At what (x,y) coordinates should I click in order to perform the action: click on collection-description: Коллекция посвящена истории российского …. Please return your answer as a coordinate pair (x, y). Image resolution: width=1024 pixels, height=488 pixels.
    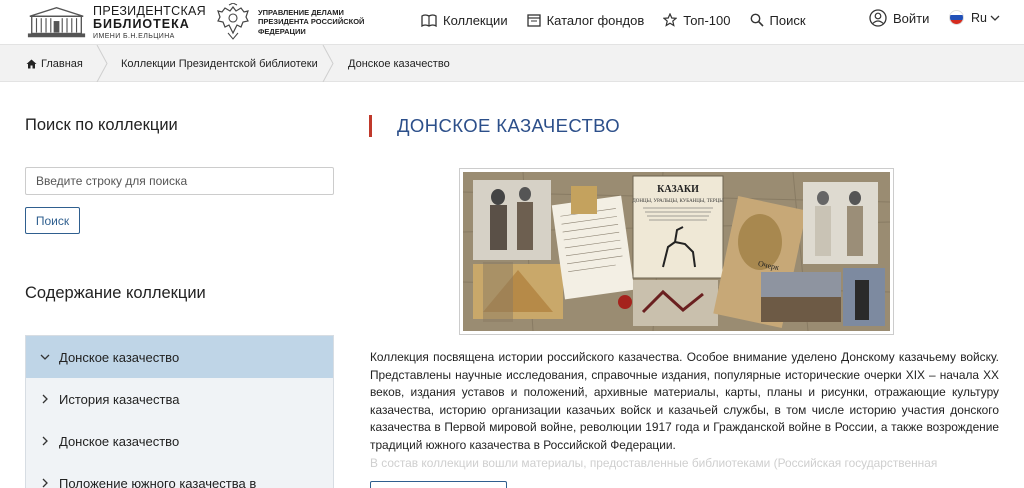
    Looking at the image, I should click on (684, 401).